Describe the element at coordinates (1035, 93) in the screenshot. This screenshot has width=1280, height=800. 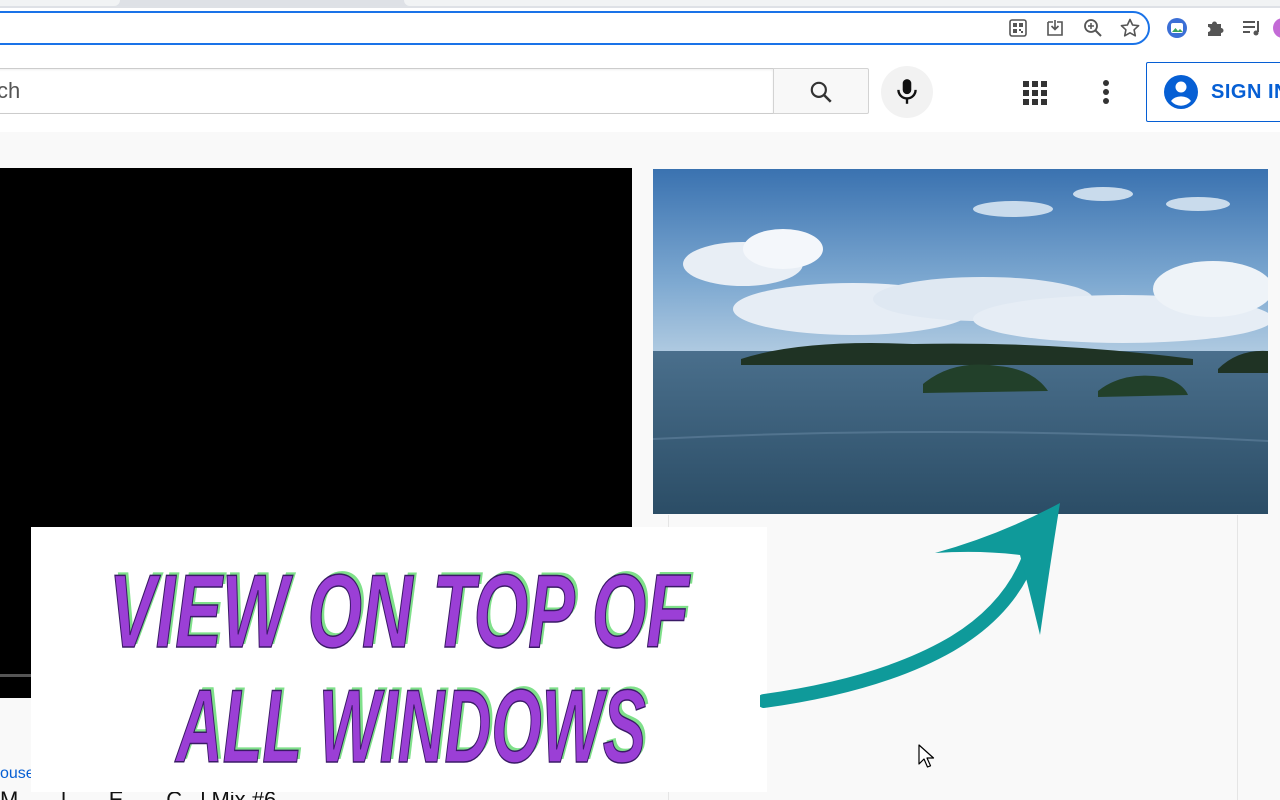
I see `apps-grid-icon` at that location.